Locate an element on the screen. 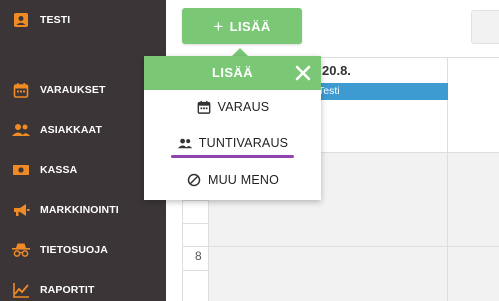  sidebar-item-label: TIETOSUOJA is located at coordinates (74, 250).